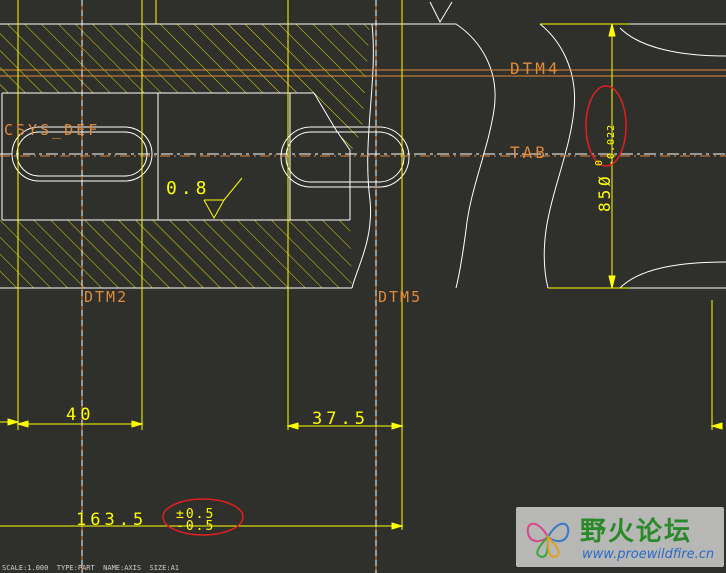  Describe the element at coordinates (636, 532) in the screenshot. I see `watermark-title: 野火论坛` at that location.